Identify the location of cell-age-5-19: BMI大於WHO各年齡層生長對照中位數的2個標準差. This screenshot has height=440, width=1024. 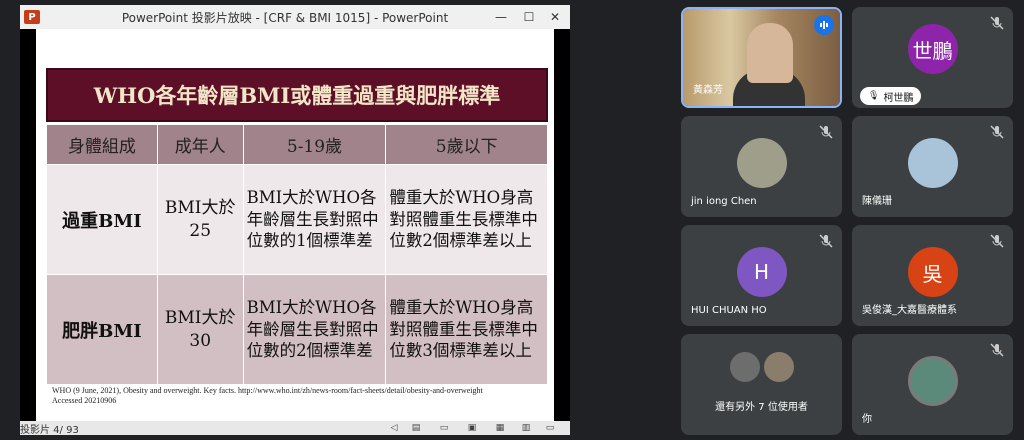
(314, 329).